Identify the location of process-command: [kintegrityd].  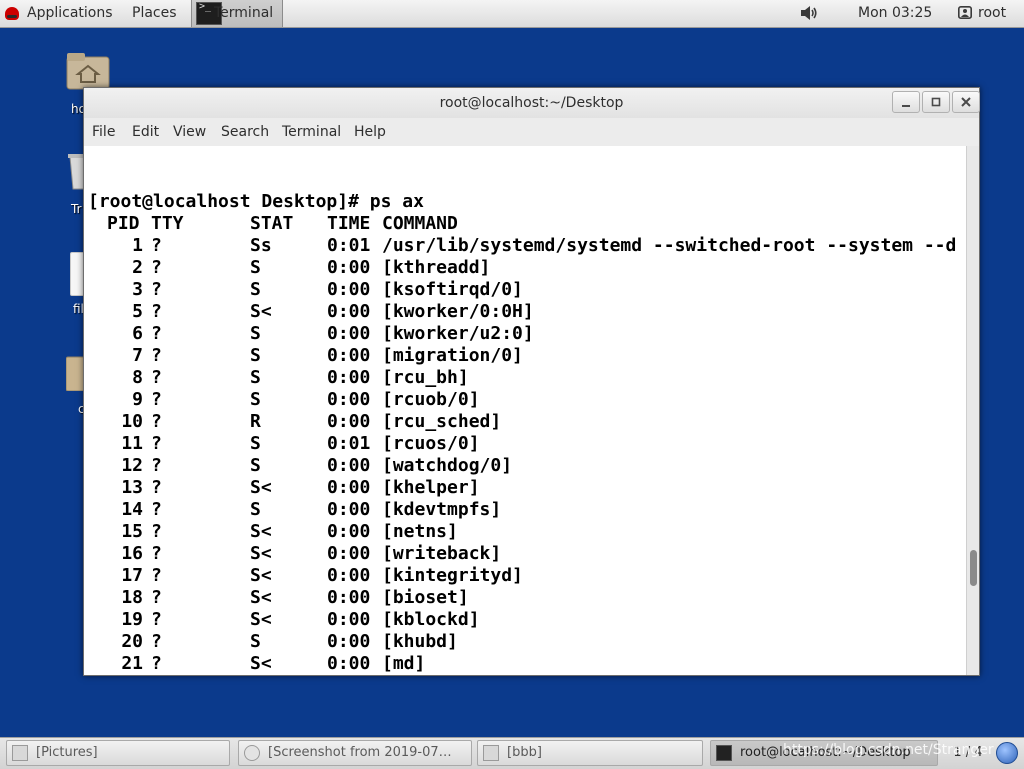
(452, 575).